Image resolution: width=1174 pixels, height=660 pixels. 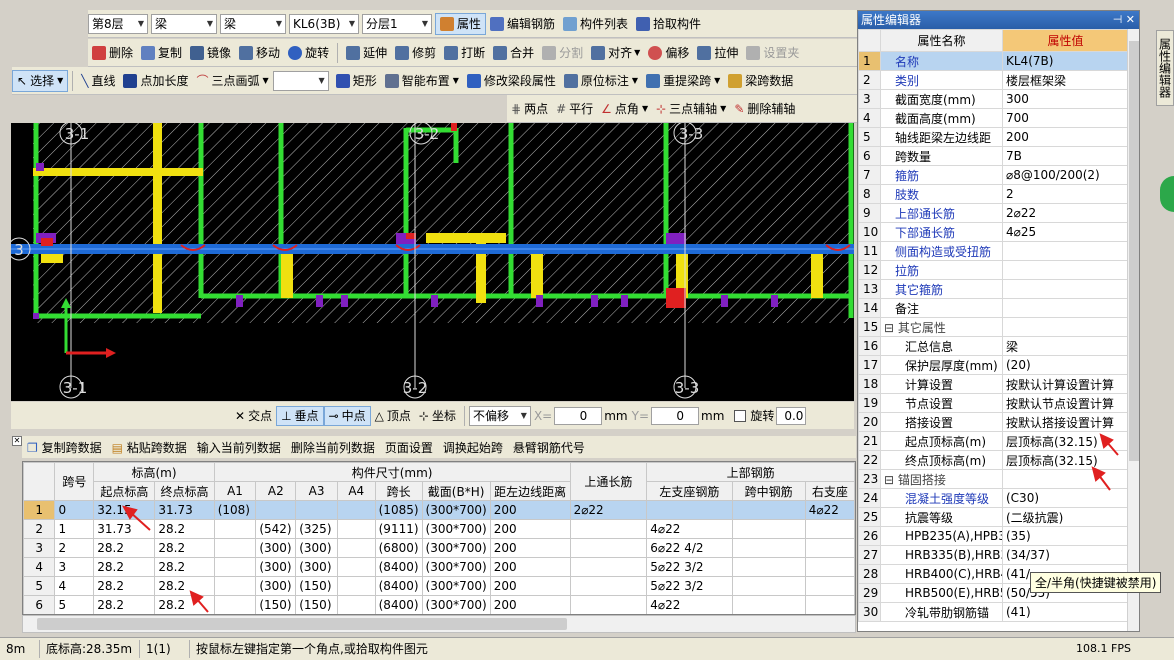 What do you see at coordinates (993, 403) in the screenshot?
I see `property-row: 19 节点设置 按默认节点设置计算` at bounding box center [993, 403].